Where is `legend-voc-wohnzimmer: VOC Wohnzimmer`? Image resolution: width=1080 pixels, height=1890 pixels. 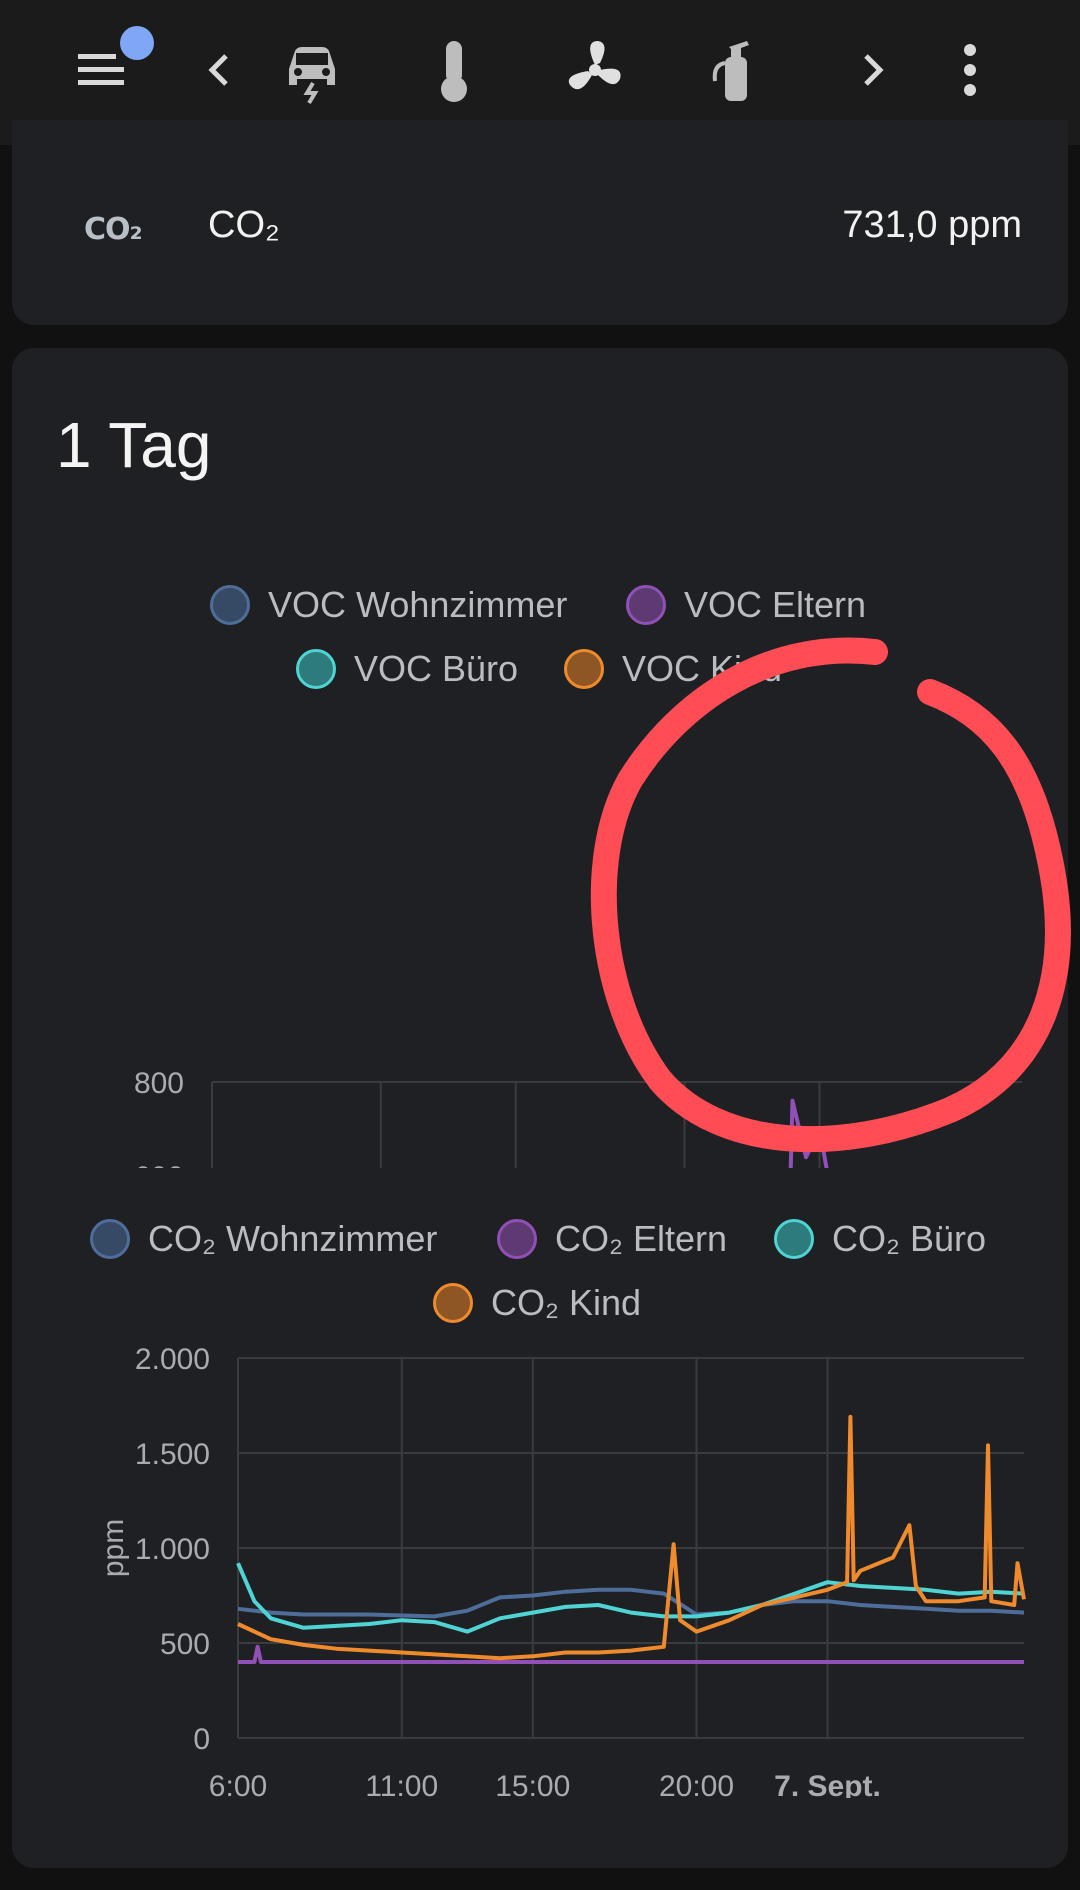 legend-voc-wohnzimmer: VOC Wohnzimmer is located at coordinates (388, 605).